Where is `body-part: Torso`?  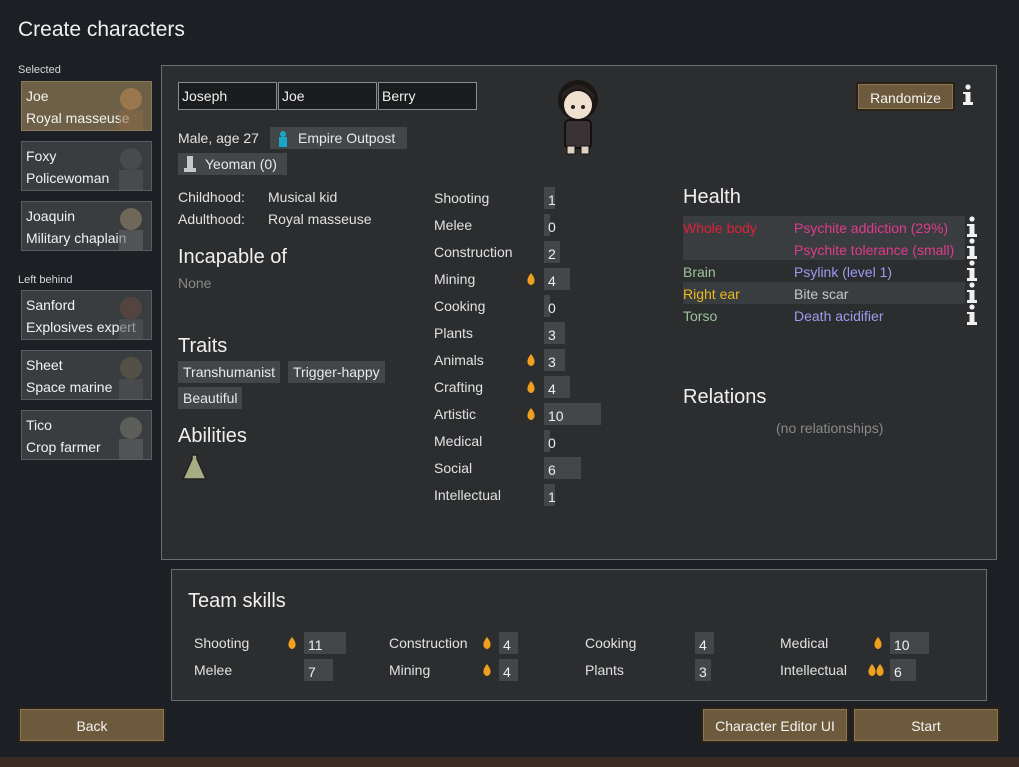 body-part: Torso is located at coordinates (700, 316).